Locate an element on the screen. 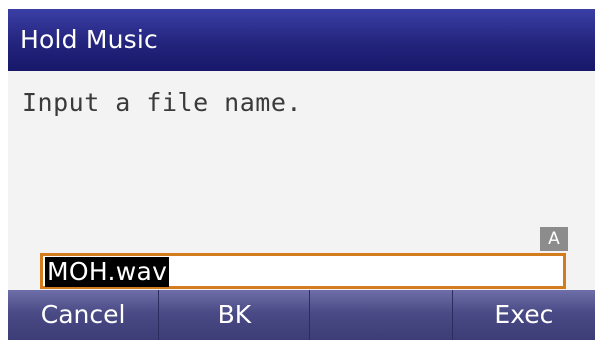 Image resolution: width=607 pixels, height=347 pixels. blank-softkey is located at coordinates (380, 315).